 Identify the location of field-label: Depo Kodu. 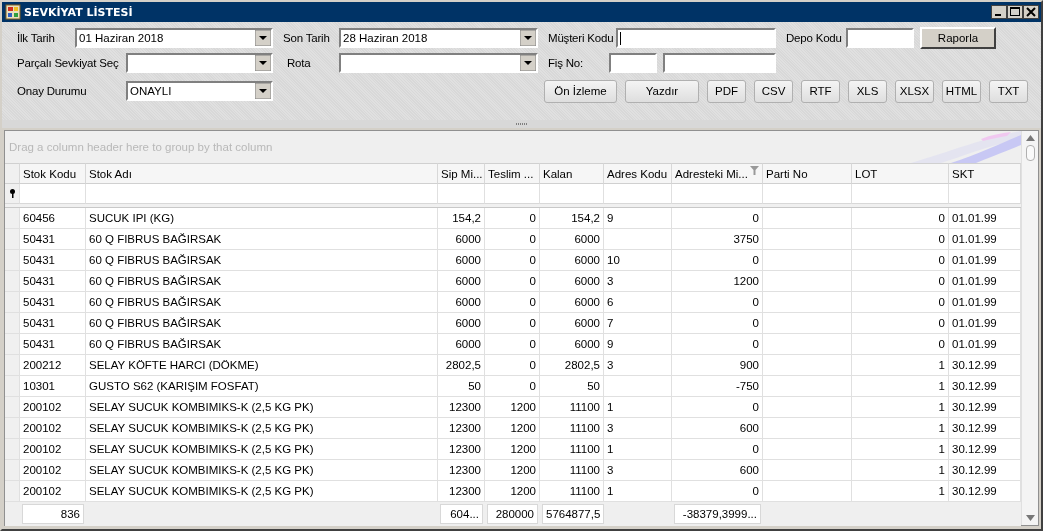
(814, 38).